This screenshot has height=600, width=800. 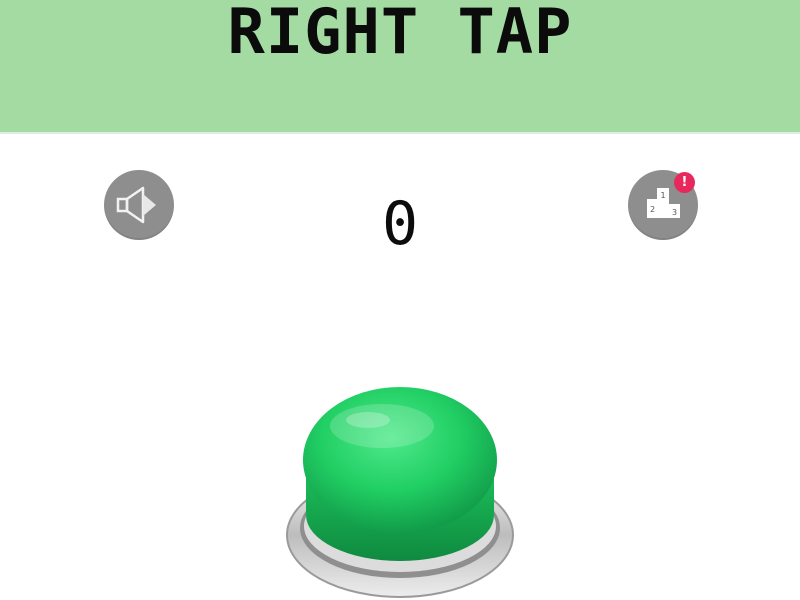 What do you see at coordinates (136, 205) in the screenshot?
I see `speaker-icon` at bounding box center [136, 205].